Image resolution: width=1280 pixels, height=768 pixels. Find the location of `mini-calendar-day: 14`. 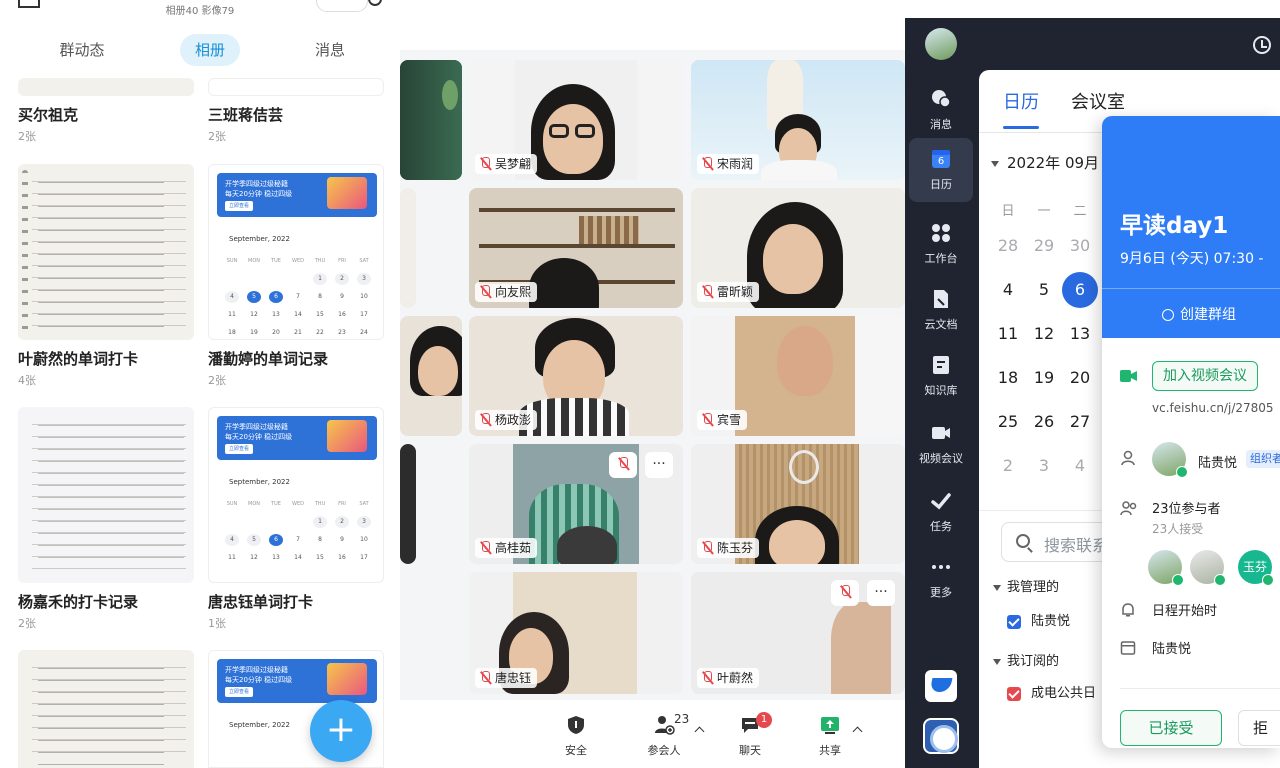

mini-calendar-day: 14 is located at coordinates (298, 314).